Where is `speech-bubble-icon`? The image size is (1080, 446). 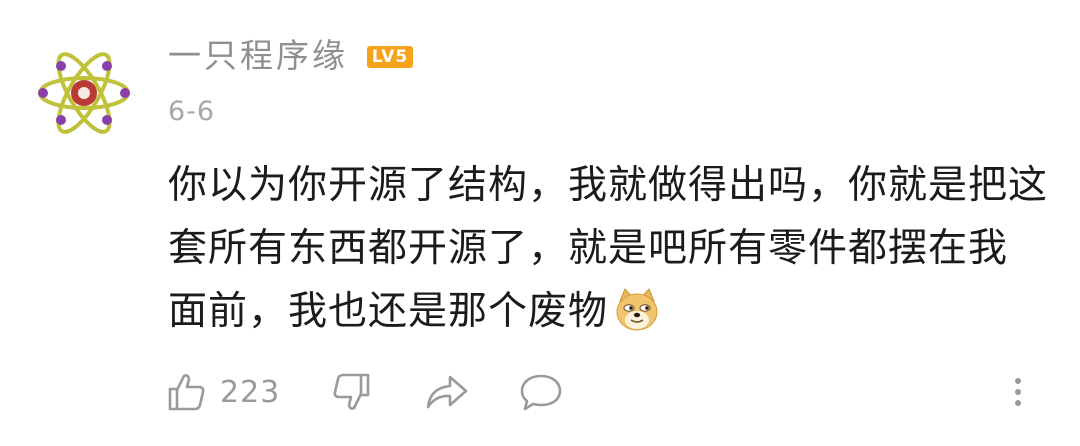 speech-bubble-icon is located at coordinates (541, 392).